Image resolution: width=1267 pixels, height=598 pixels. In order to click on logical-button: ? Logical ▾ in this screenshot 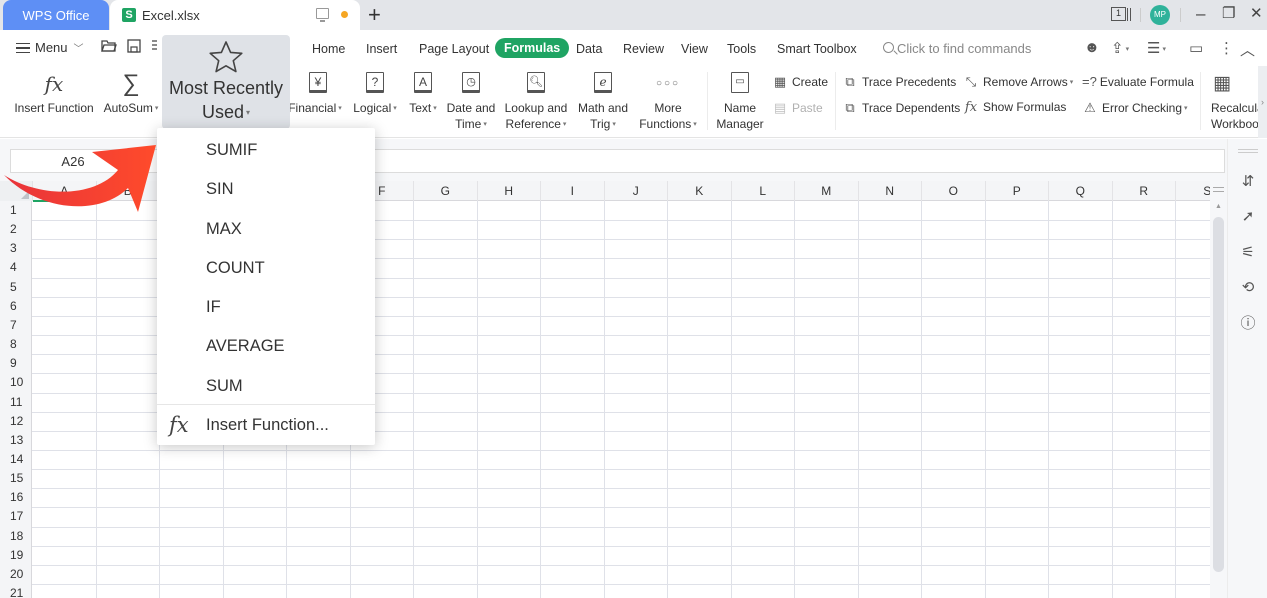, I will do `click(375, 94)`.